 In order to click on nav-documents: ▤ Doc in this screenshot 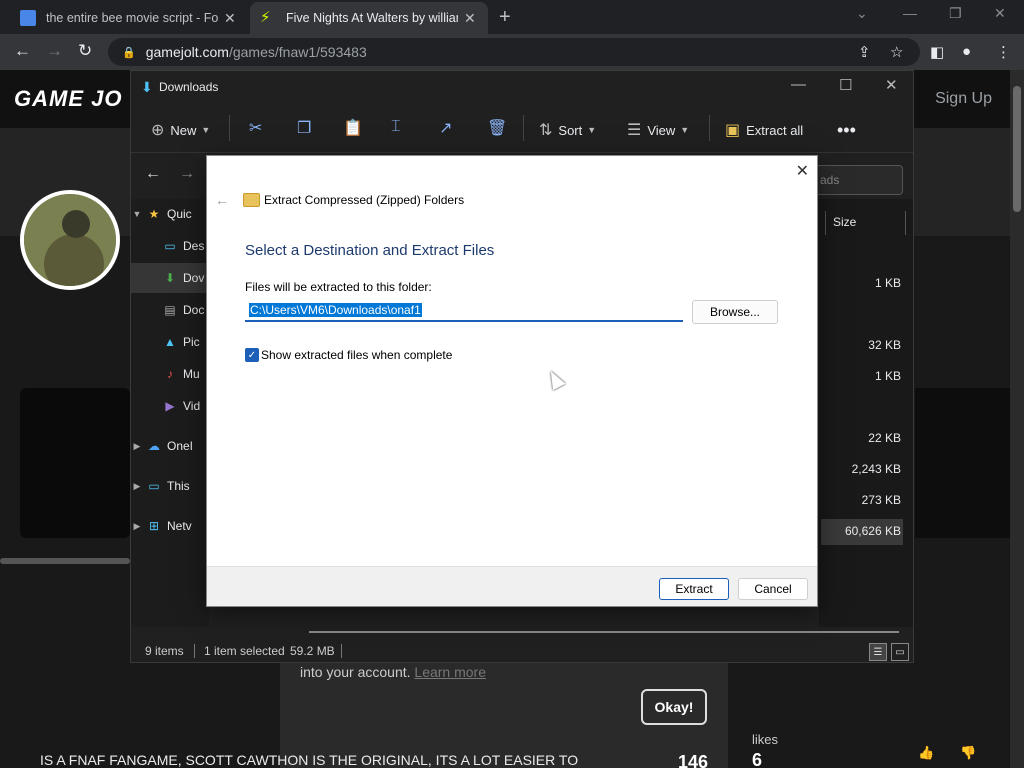, I will do `click(170, 310)`.